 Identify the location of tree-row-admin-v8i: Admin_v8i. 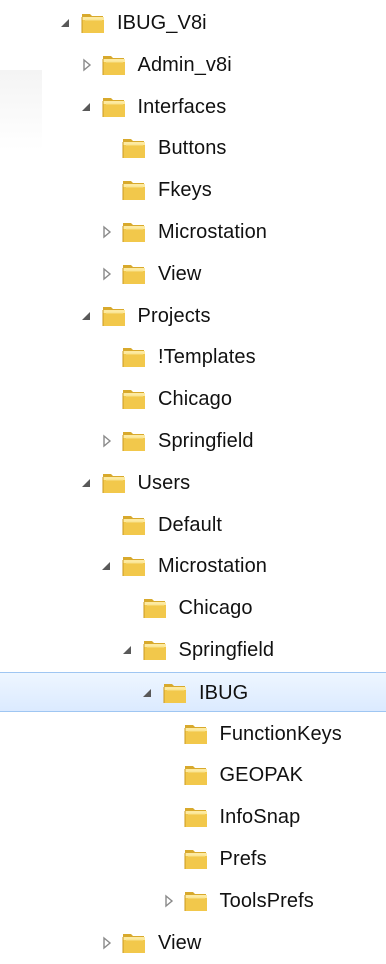
(193, 65).